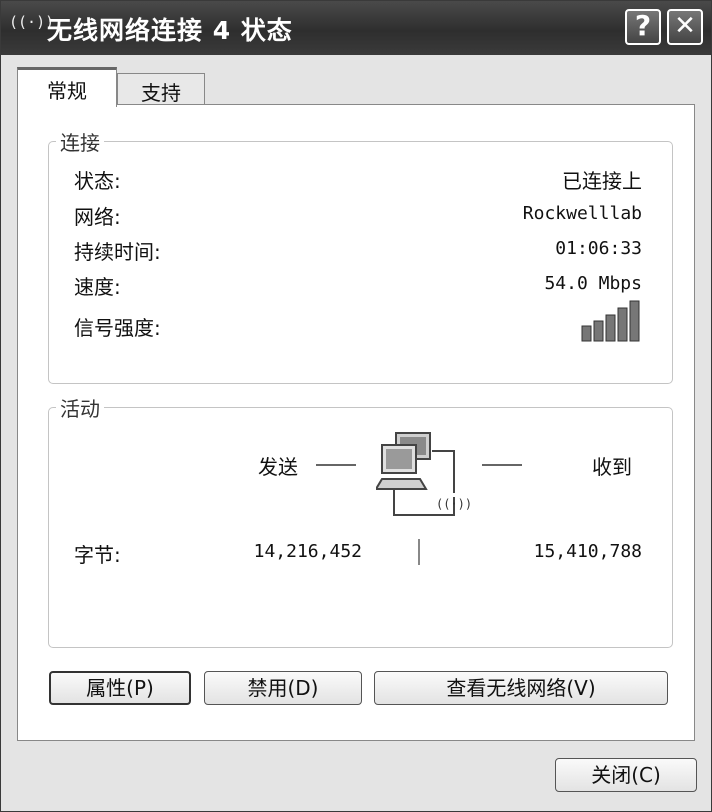  What do you see at coordinates (612, 467) in the screenshot?
I see `received-label: 收到` at bounding box center [612, 467].